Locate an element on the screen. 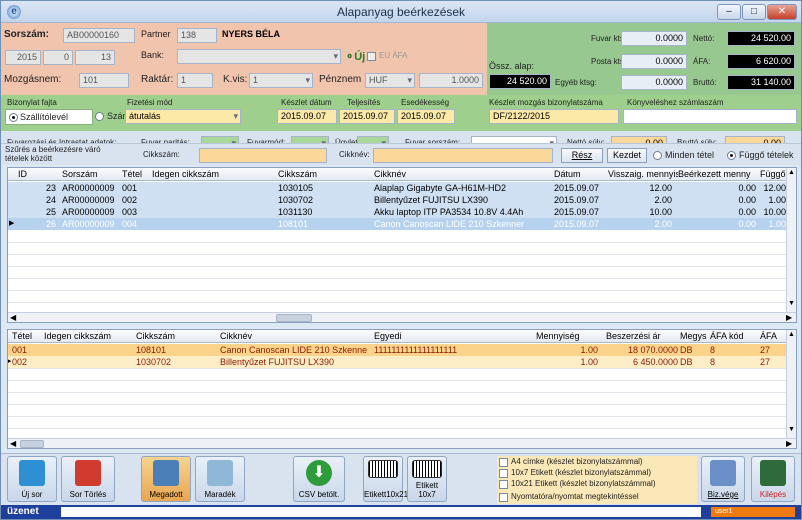 This screenshot has width=802, height=520. cikkszam-filter-input is located at coordinates (263, 155).